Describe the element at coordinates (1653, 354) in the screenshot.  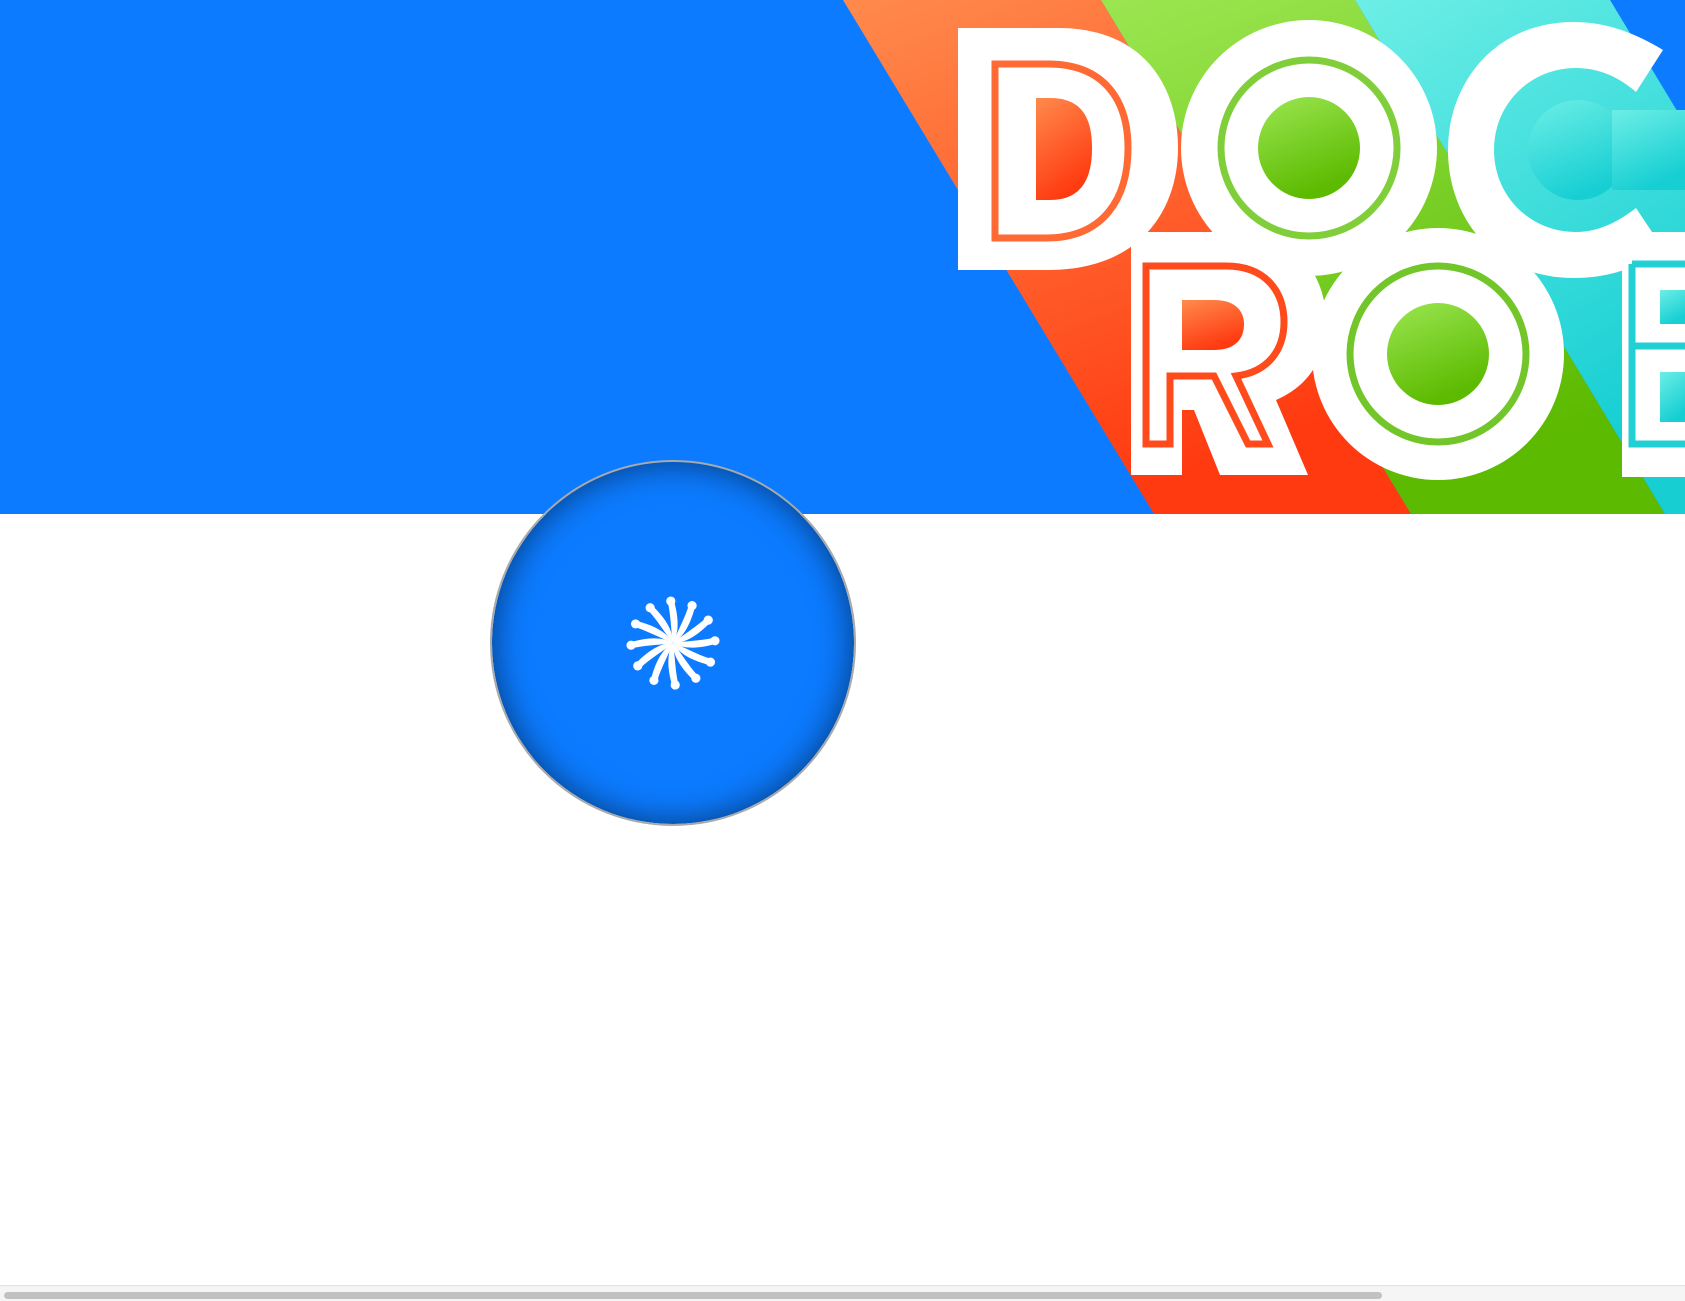
I see `logo-letter-b` at that location.